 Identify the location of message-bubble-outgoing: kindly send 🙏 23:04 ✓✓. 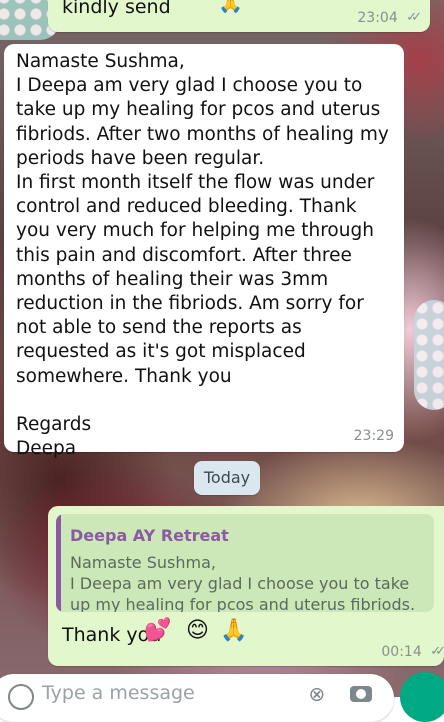
(239, 16).